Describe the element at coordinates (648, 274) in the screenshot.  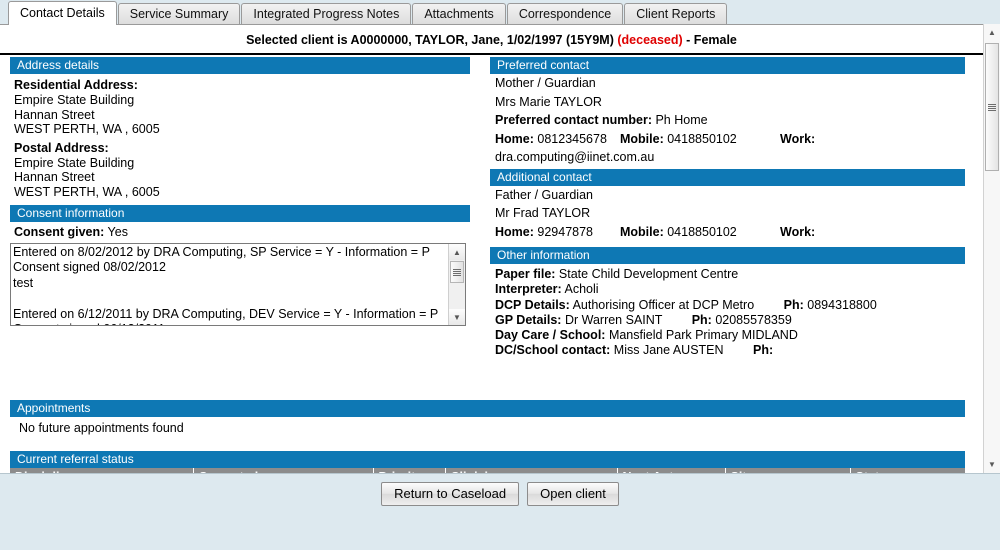
I see `paper-file-value: State Child Development Centre` at that location.